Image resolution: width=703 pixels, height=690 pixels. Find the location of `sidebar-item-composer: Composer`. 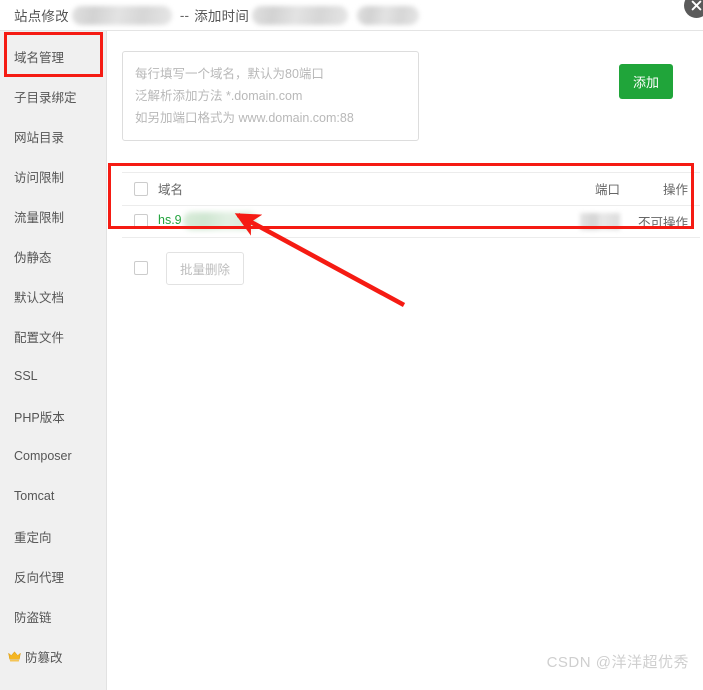

sidebar-item-composer: Composer is located at coordinates (53, 456).